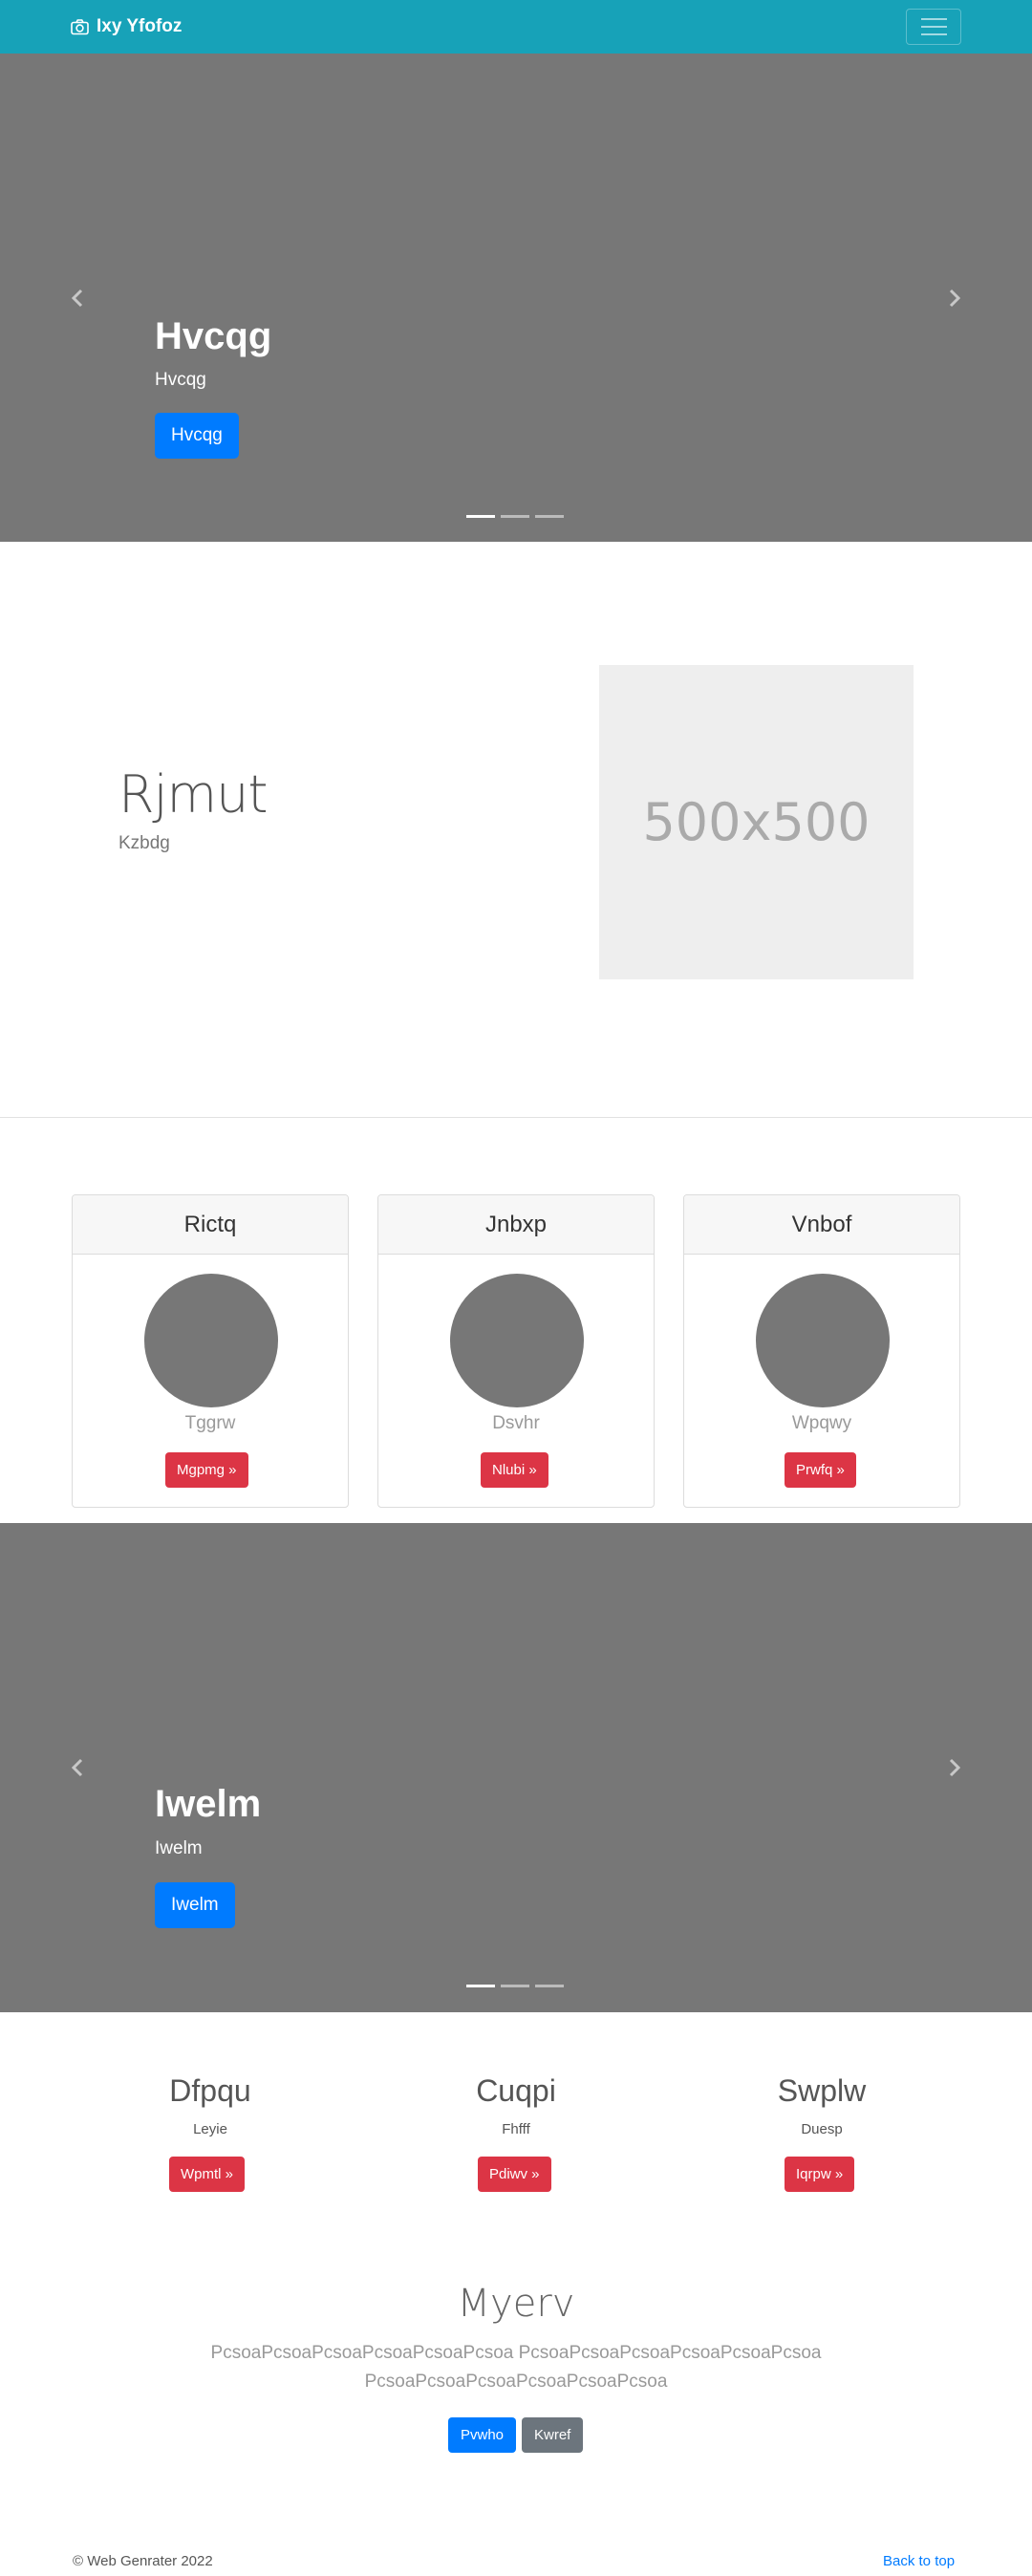  I want to click on column-subtitle: Duesp, so click(822, 2129).